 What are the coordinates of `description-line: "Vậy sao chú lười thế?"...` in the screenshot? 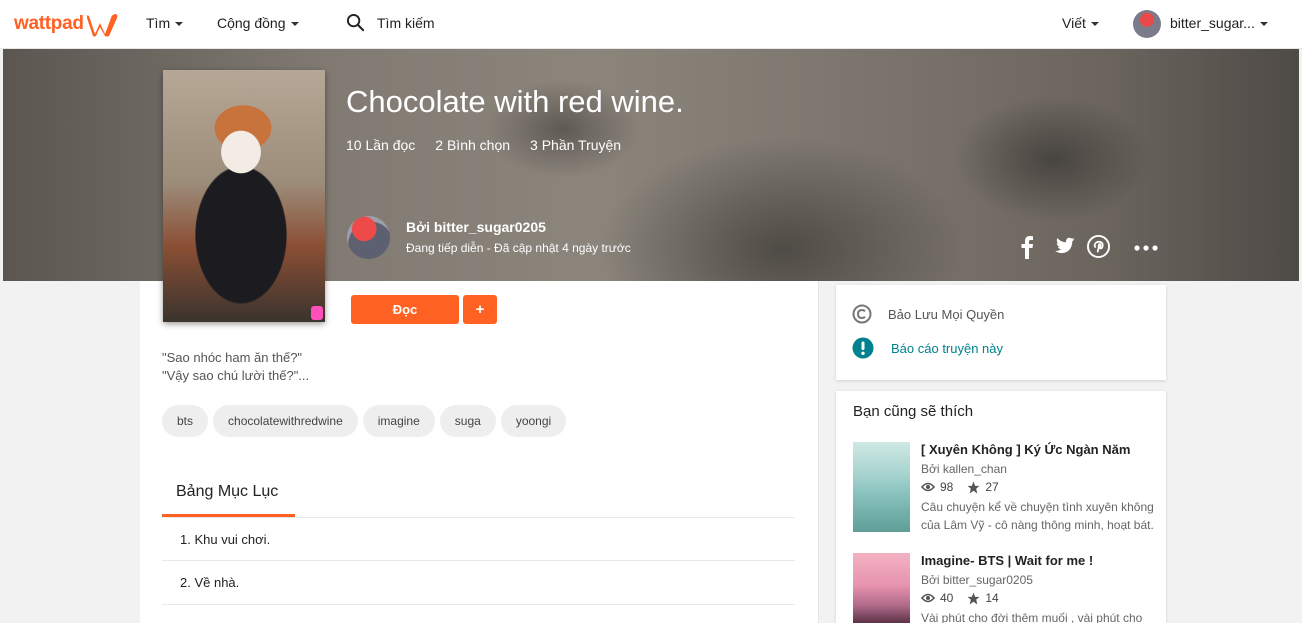 It's located at (236, 375).